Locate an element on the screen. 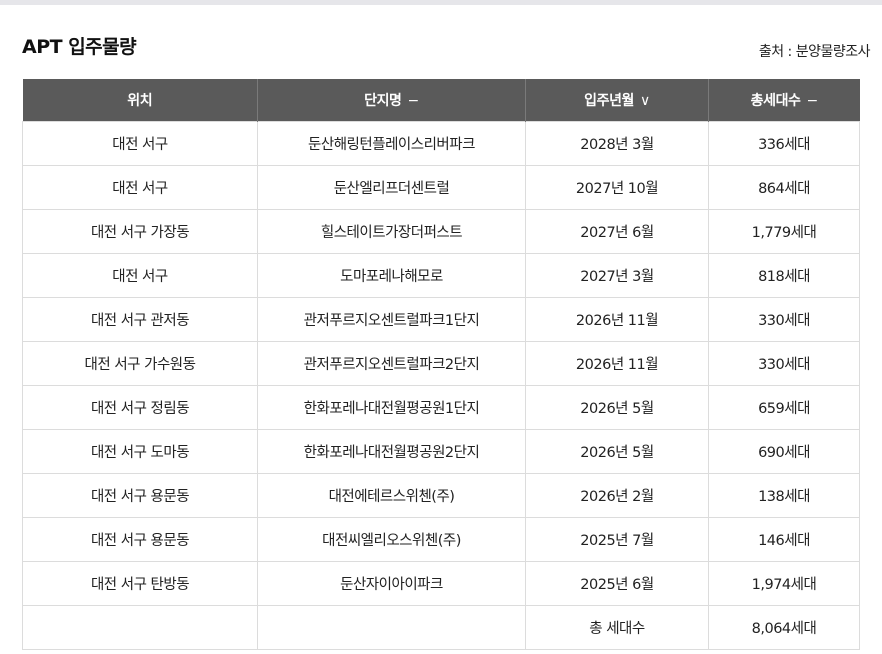  cell-move-in-date: 총 세대수 is located at coordinates (617, 627).